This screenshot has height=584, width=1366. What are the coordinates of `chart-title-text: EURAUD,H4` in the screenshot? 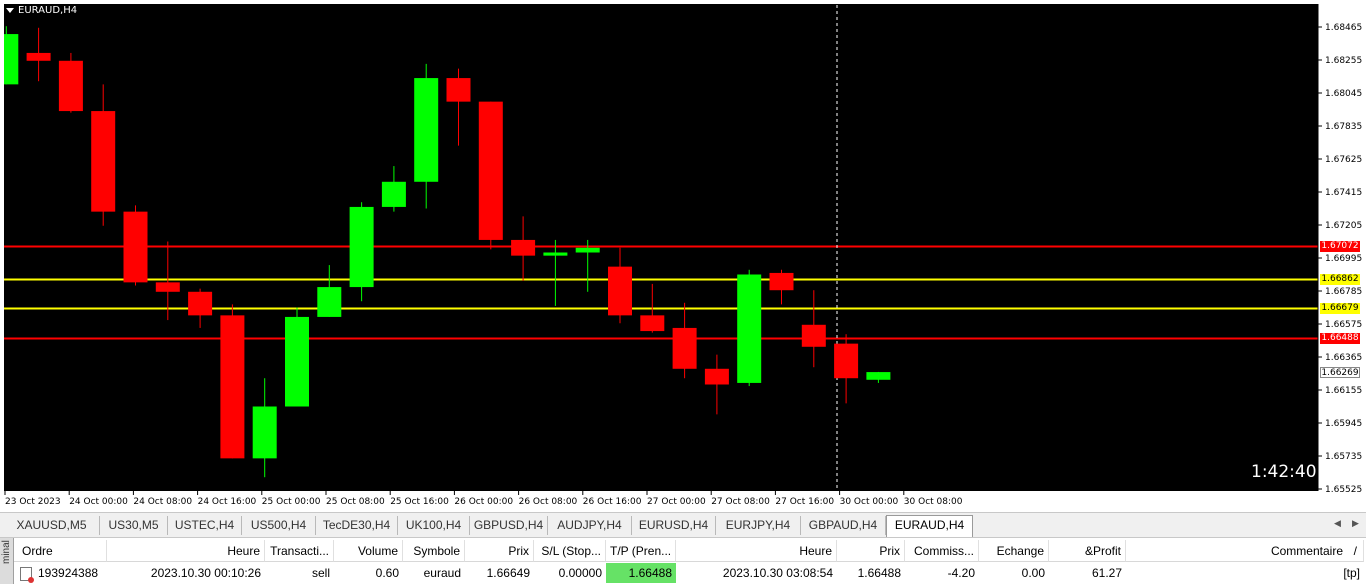 It's located at (48, 10).